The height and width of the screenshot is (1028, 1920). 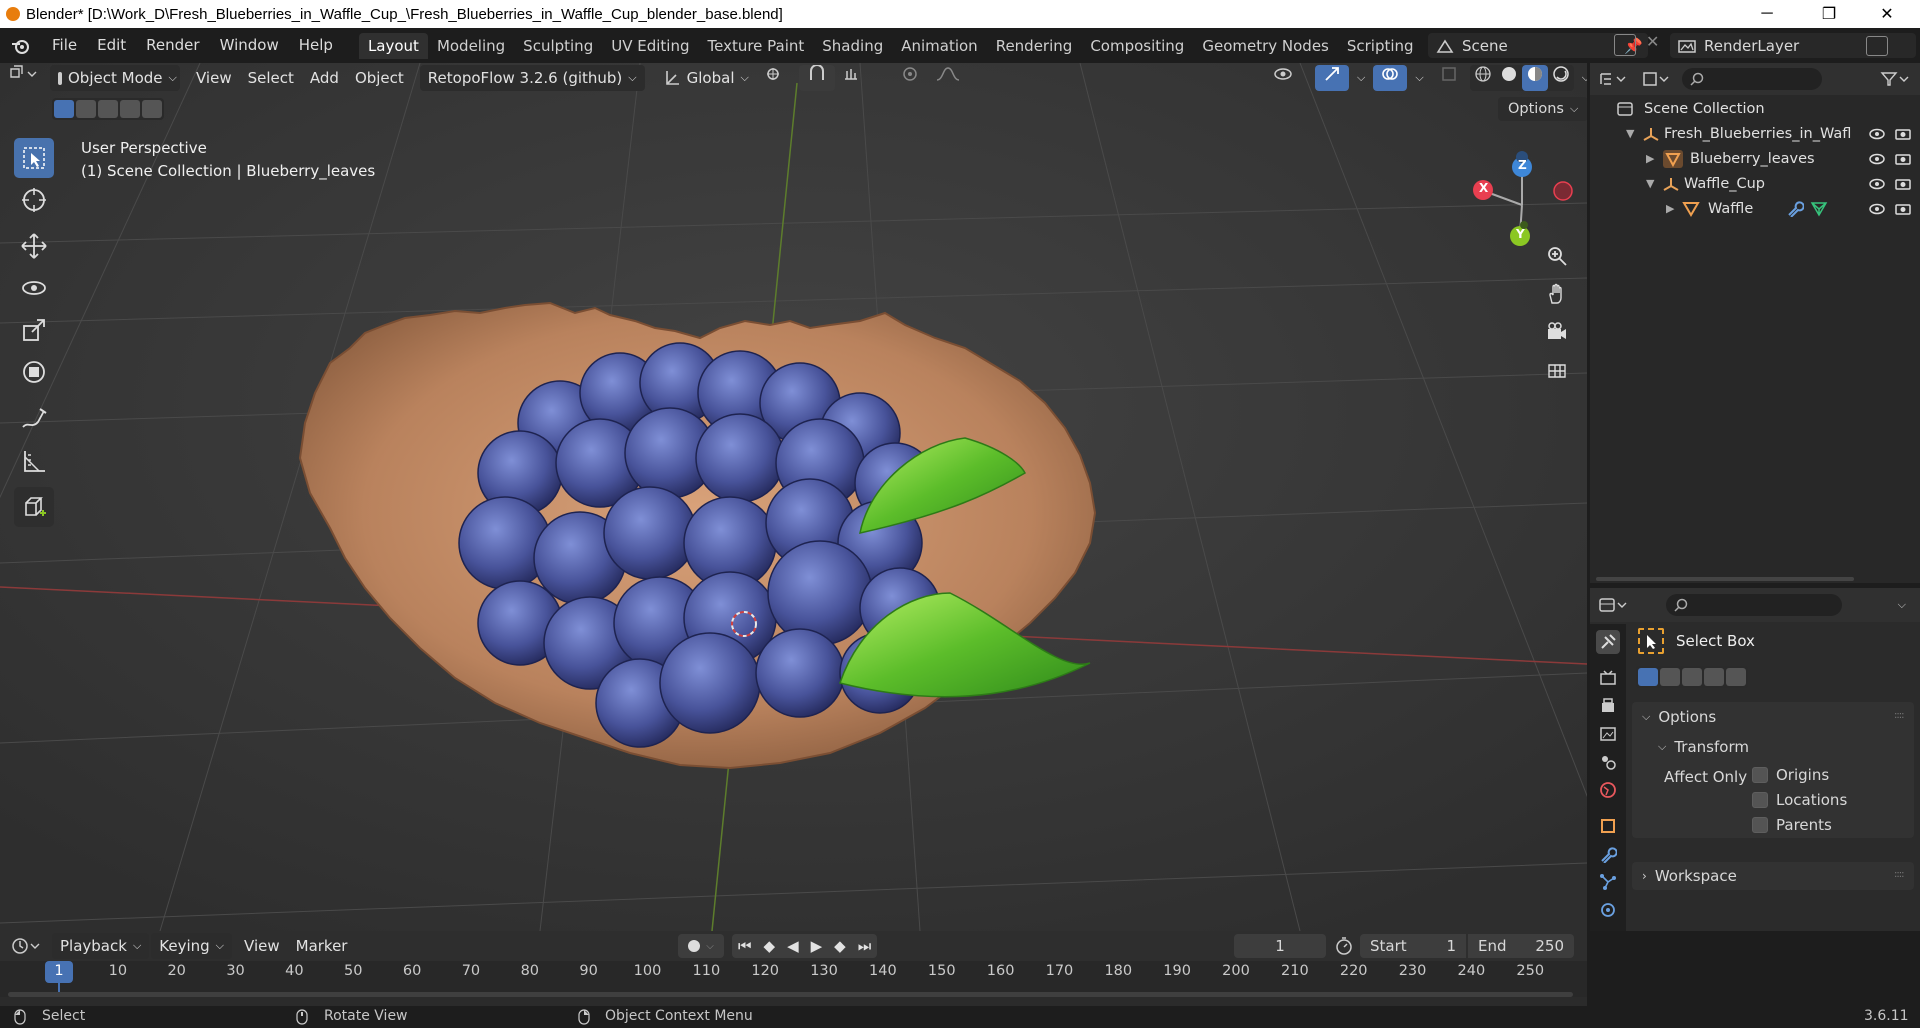 What do you see at coordinates (1790, 775) in the screenshot?
I see `affect-origins-checkbox: Origins` at bounding box center [1790, 775].